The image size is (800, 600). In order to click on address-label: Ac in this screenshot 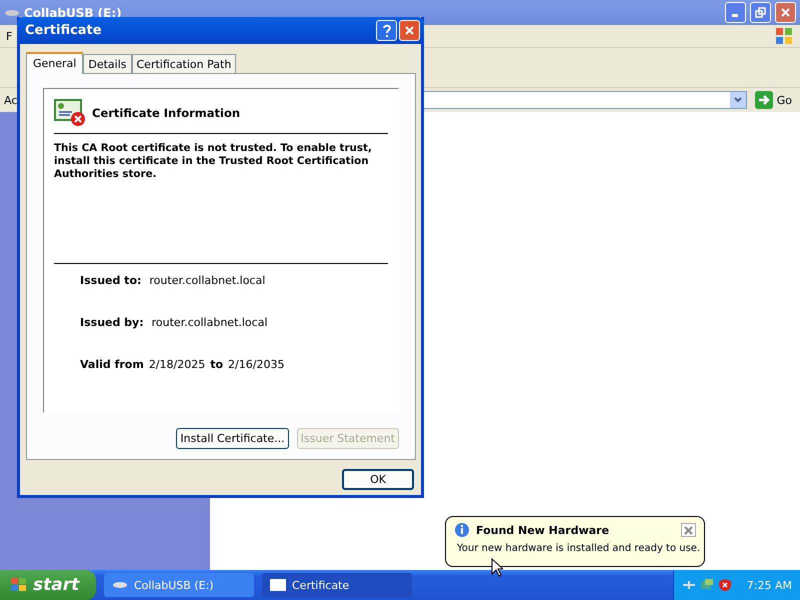, I will do `click(11, 100)`.